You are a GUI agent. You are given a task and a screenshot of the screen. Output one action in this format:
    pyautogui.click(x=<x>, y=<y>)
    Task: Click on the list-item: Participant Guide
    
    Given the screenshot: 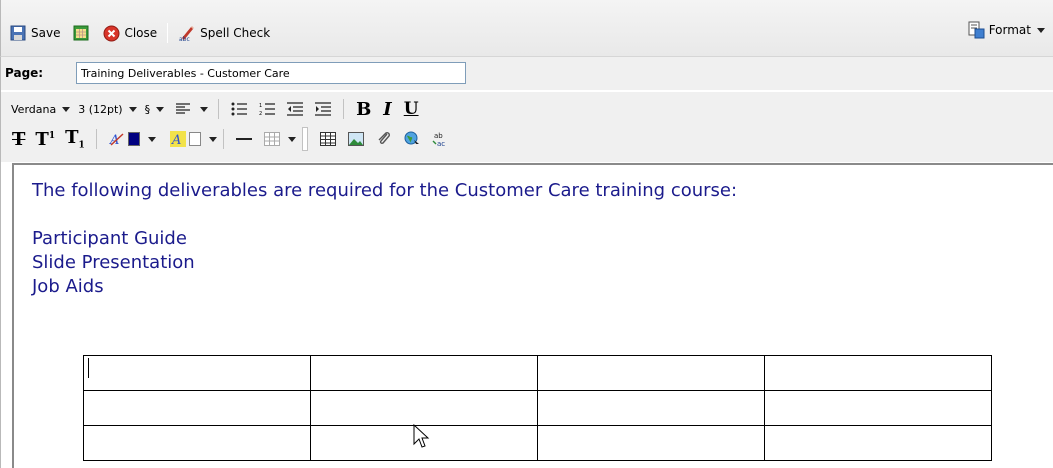 What is the action you would take?
    pyautogui.click(x=109, y=238)
    